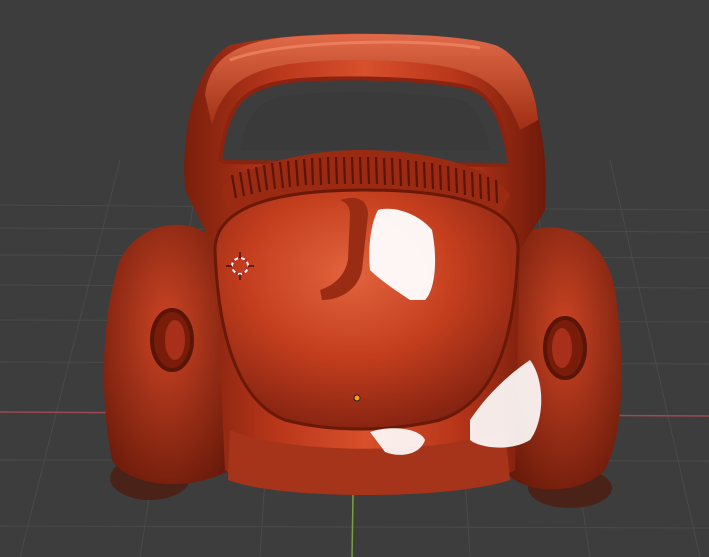 The height and width of the screenshot is (557, 709). I want to click on y-axis-line, so click(352, 525).